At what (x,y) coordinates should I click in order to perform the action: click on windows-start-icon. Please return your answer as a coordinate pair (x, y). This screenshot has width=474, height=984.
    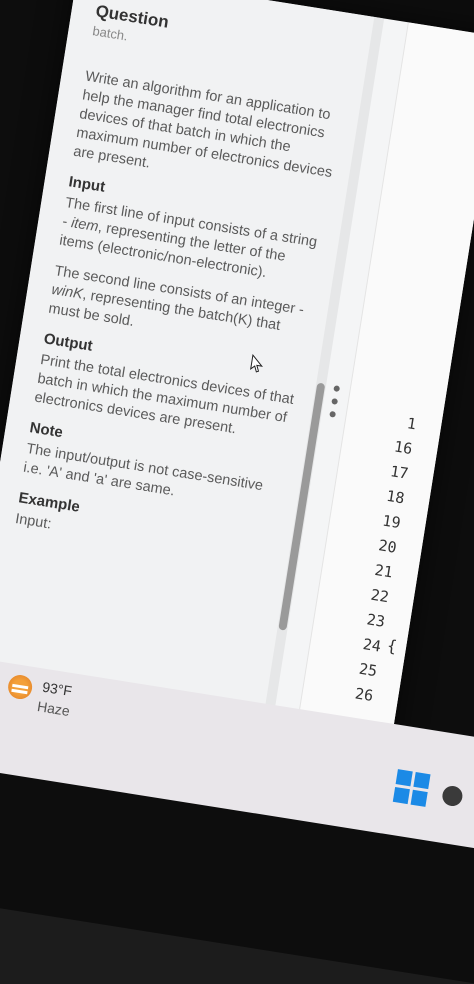
    Looking at the image, I should click on (412, 788).